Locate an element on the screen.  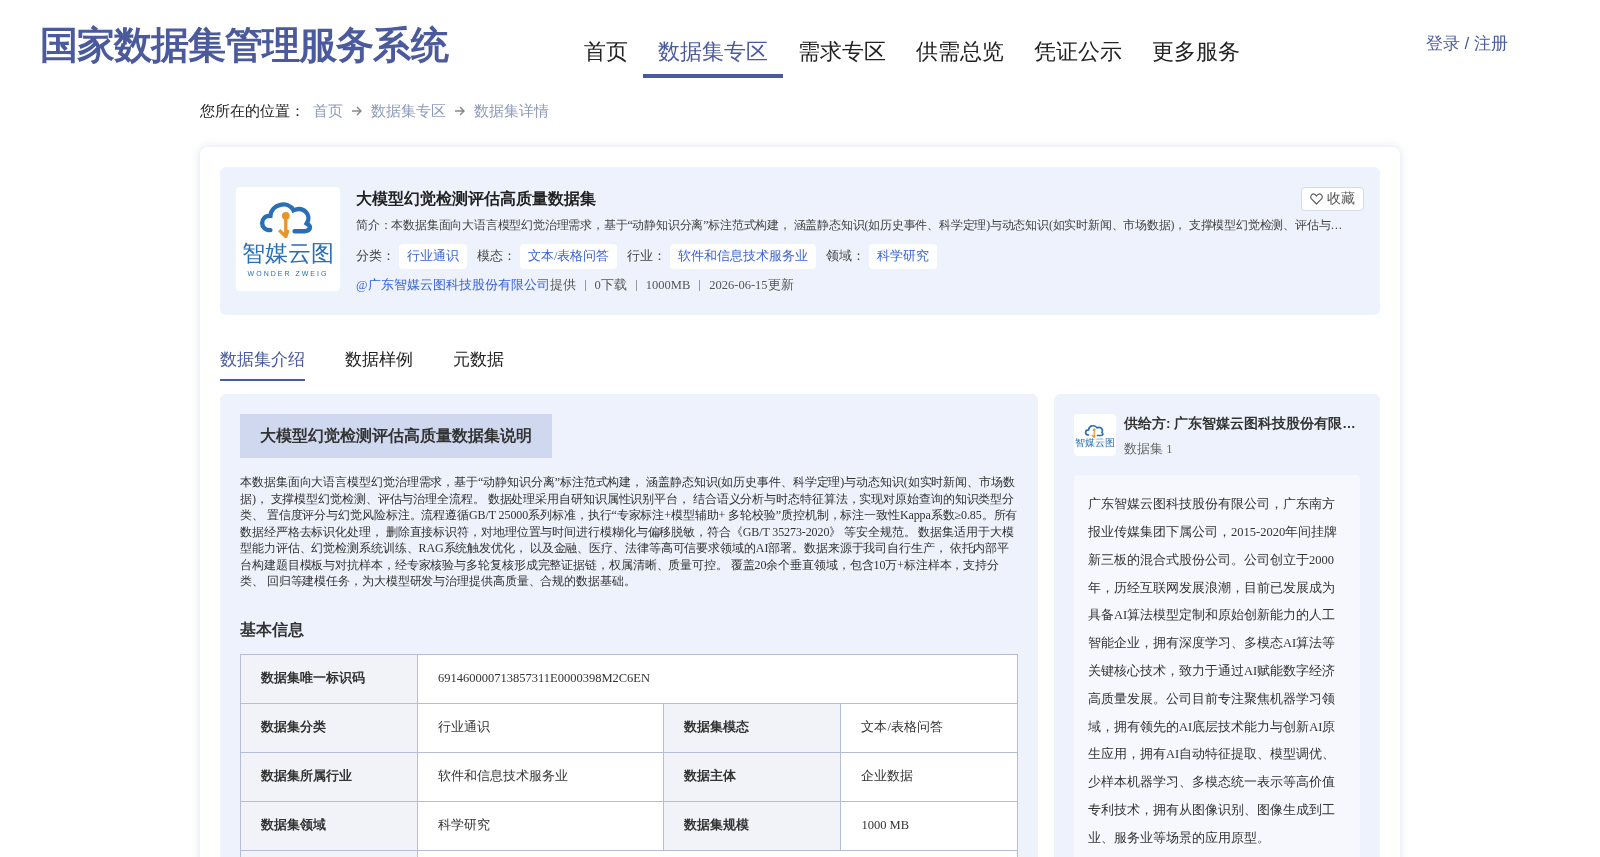
table-header-cell: 数据集唯一标识码 is located at coordinates (329, 679).